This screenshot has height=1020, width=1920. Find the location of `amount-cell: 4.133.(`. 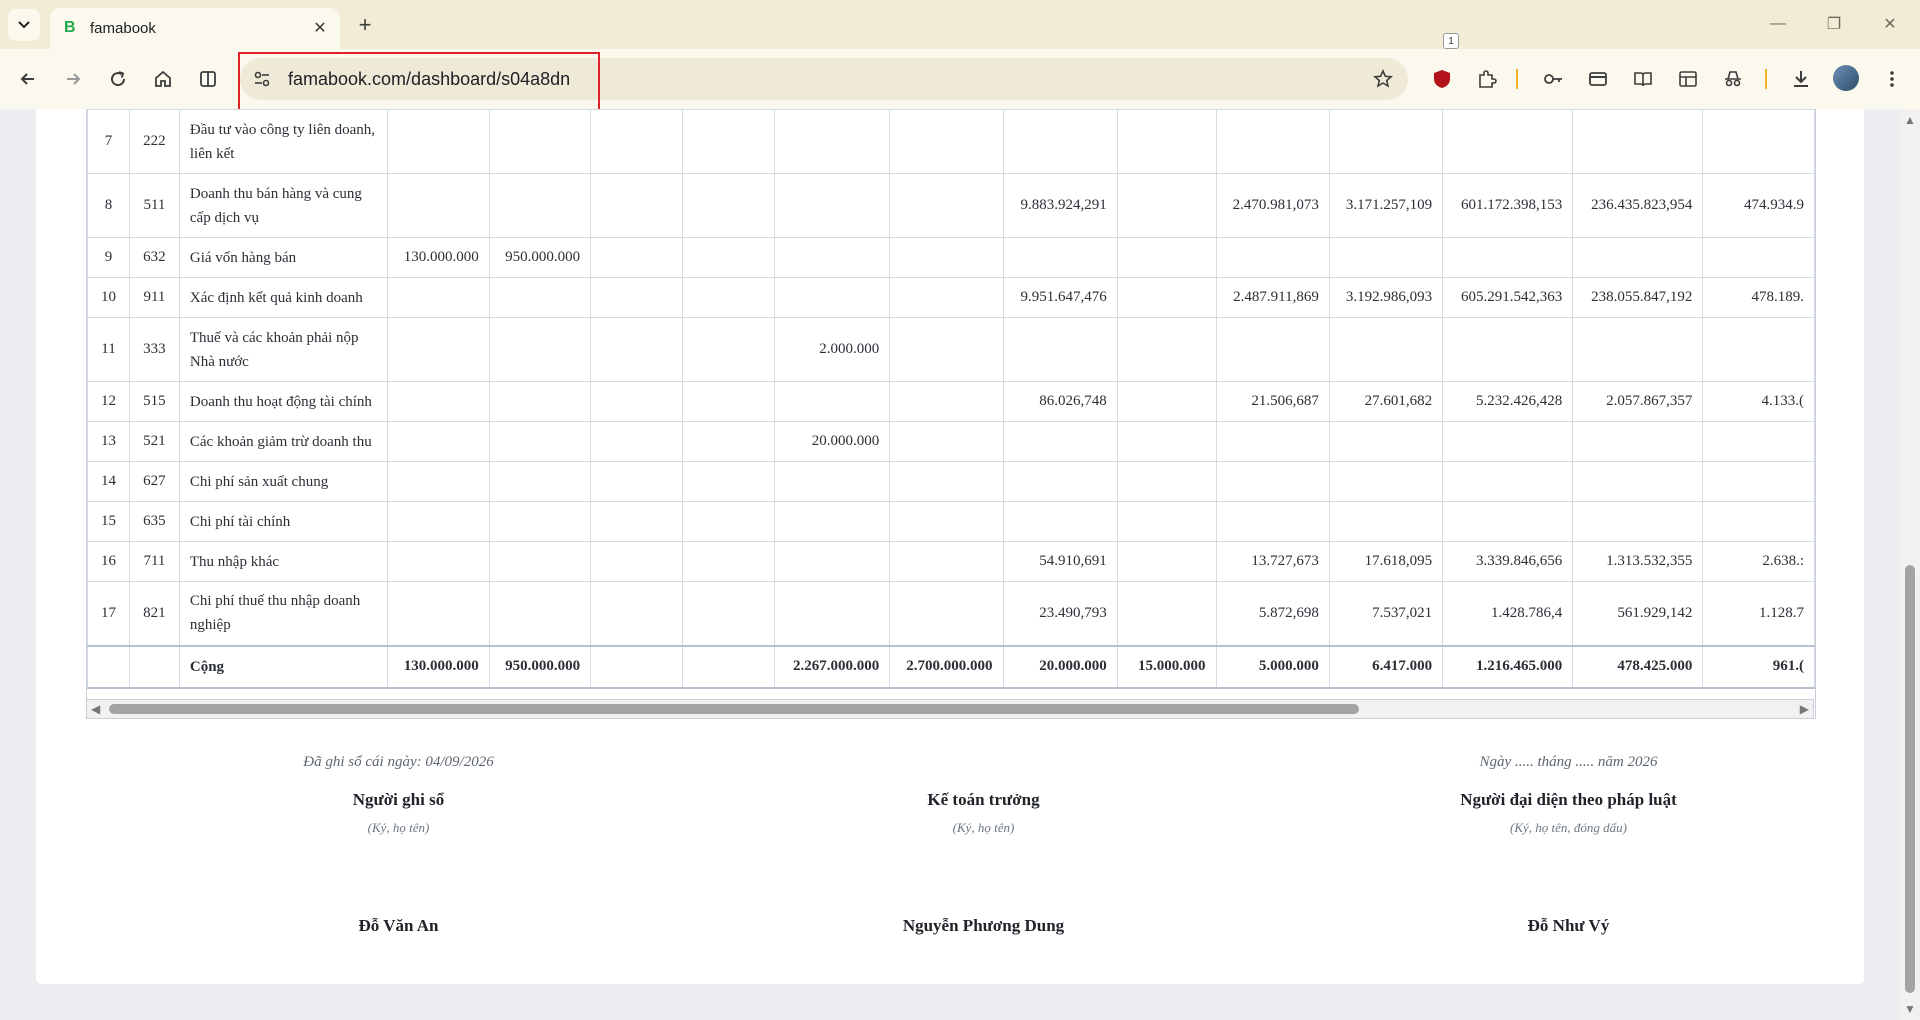

amount-cell: 4.133.( is located at coordinates (1758, 401).